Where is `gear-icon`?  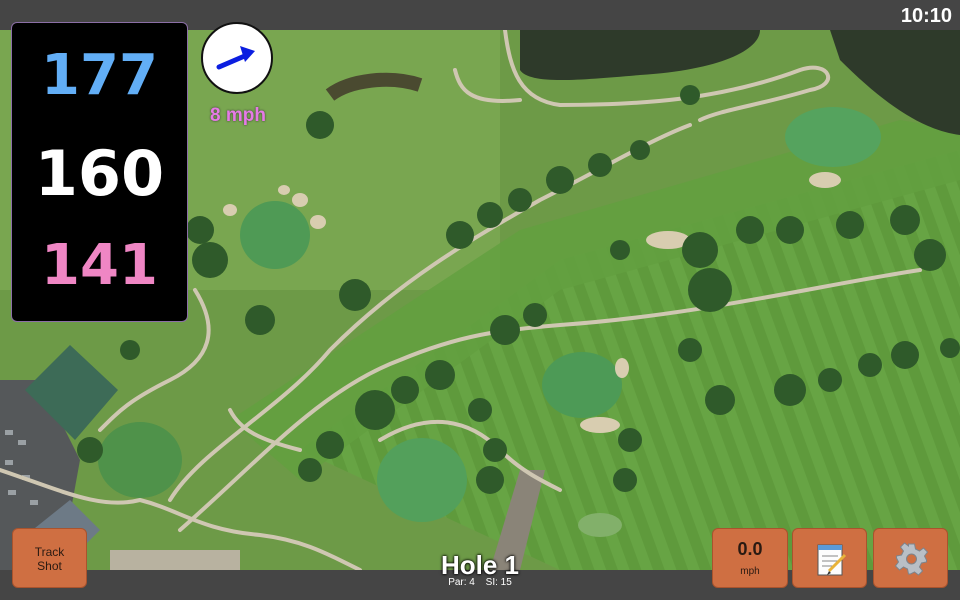 gear-icon is located at coordinates (911, 559).